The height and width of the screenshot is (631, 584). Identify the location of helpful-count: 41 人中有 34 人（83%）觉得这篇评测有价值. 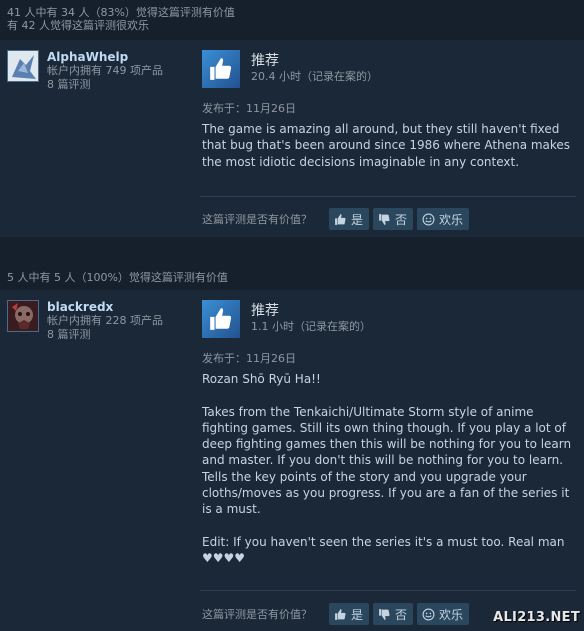
(121, 12).